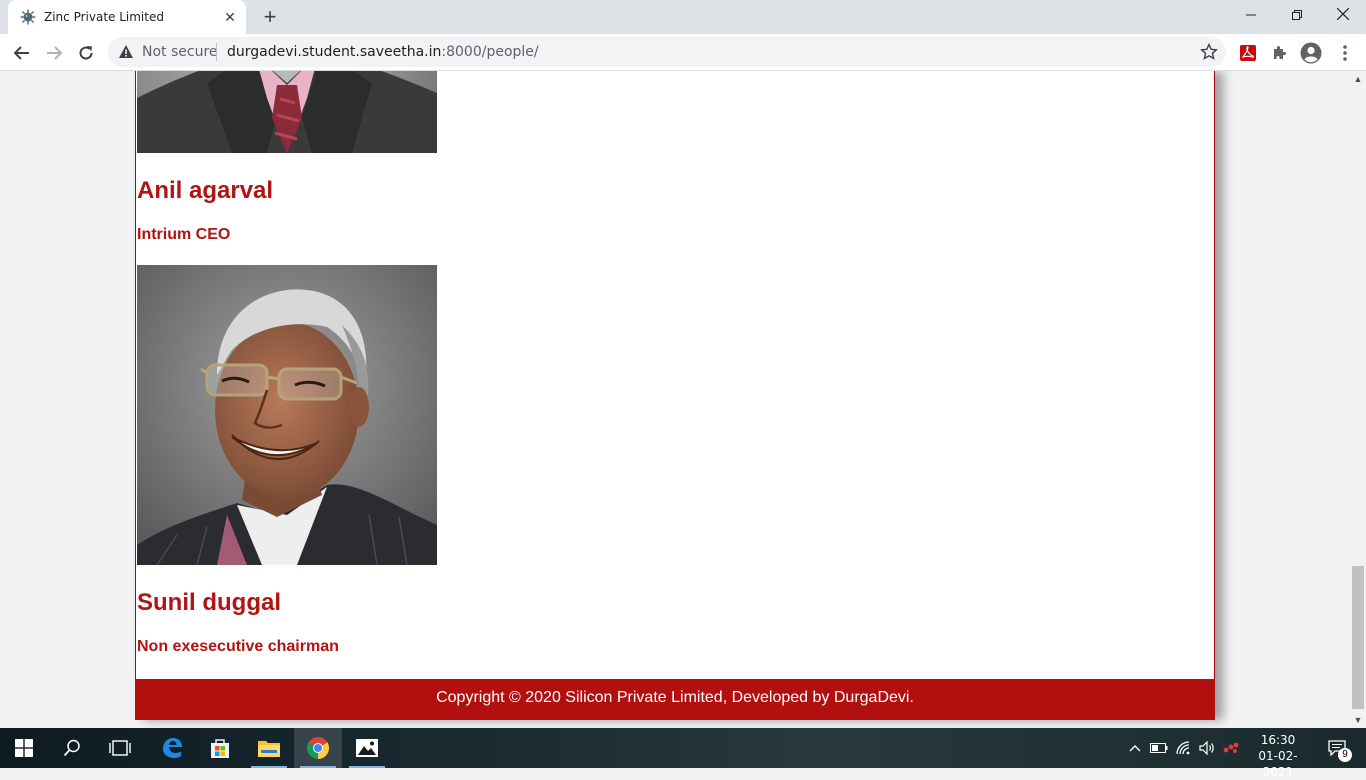 The height and width of the screenshot is (780, 1366). I want to click on action-center-button: 9, so click(1337, 748).